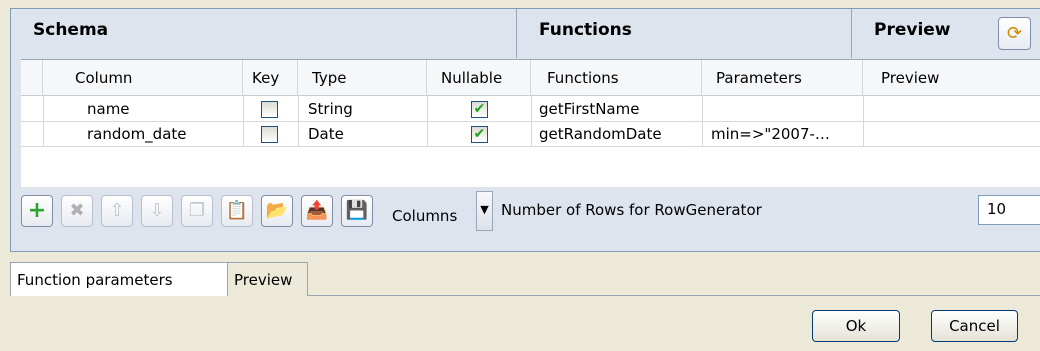 The width and height of the screenshot is (1040, 351). I want to click on header-column: Column, so click(143, 78).